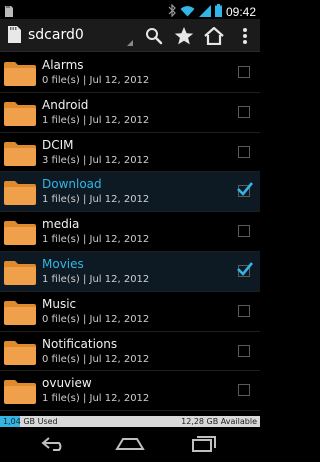 The height and width of the screenshot is (462, 320). I want to click on back-icon, so click(54, 444).